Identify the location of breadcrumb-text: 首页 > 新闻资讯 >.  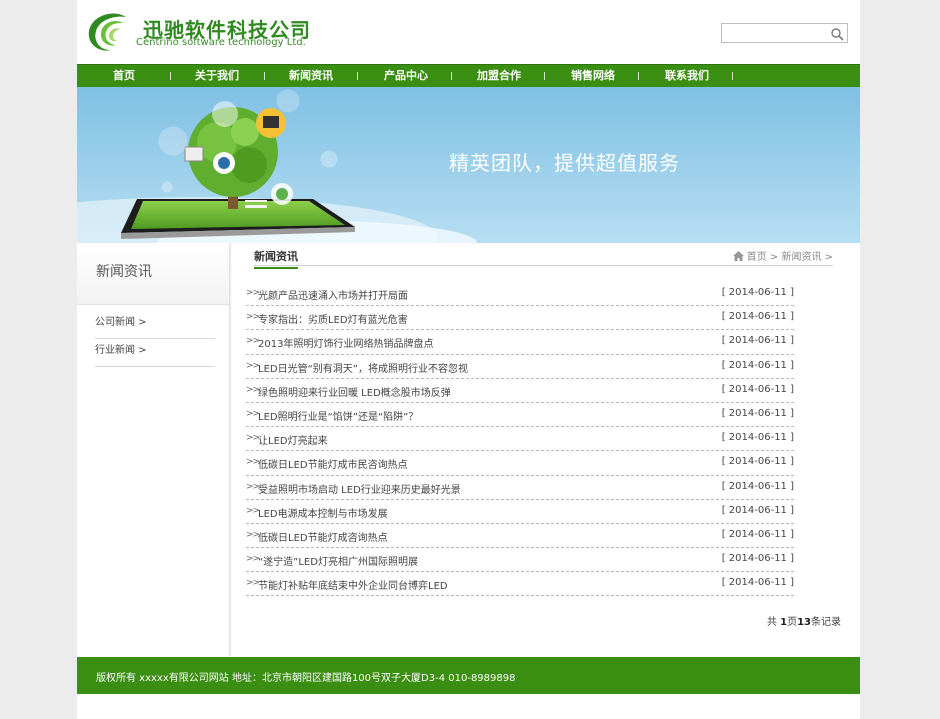
(789, 257).